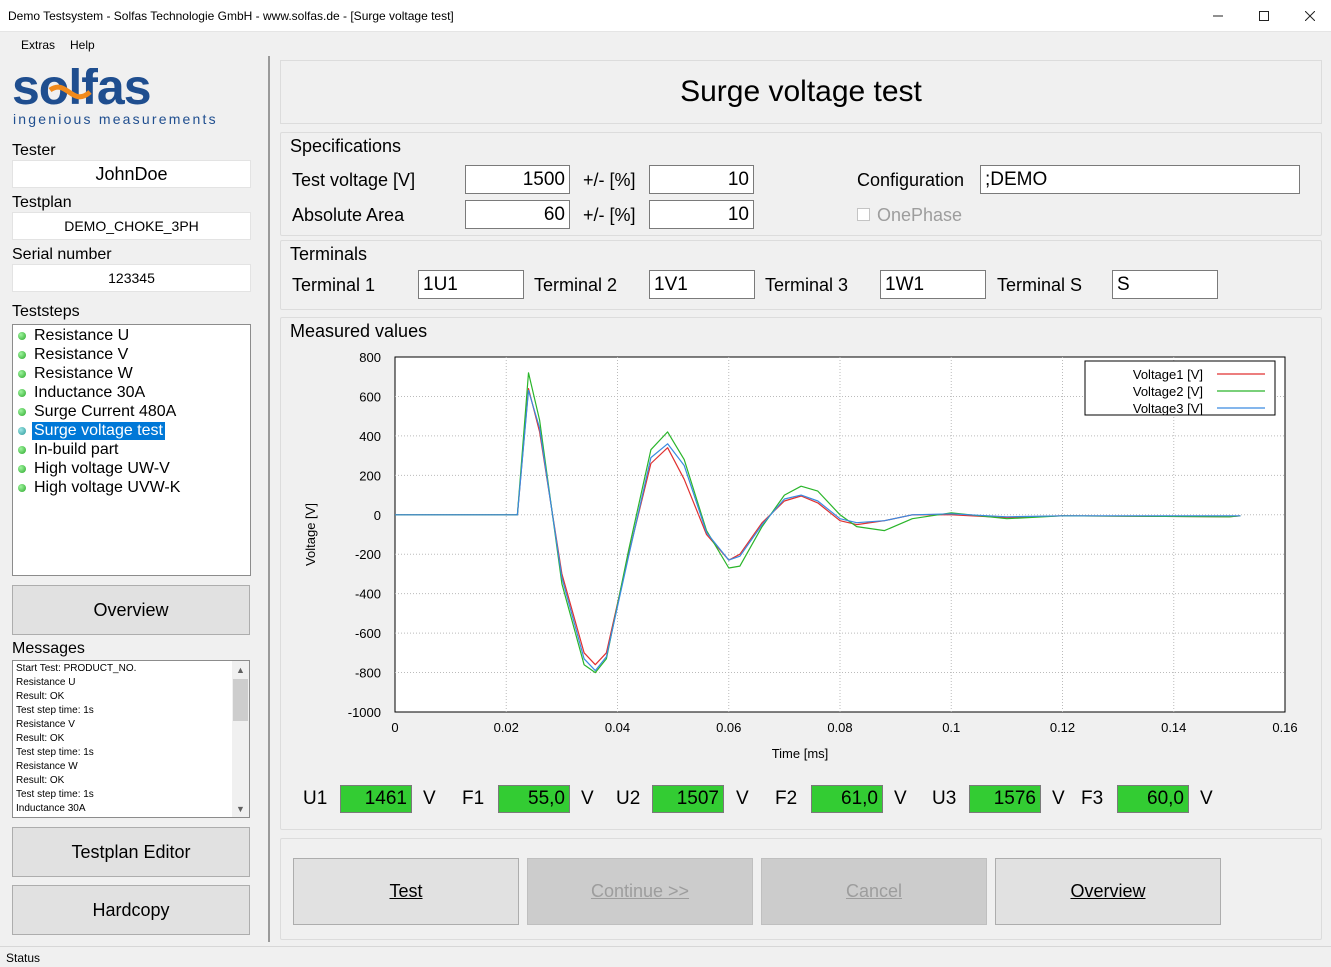  Describe the element at coordinates (42, 202) in the screenshot. I see `testplan-label: Testplan` at that location.